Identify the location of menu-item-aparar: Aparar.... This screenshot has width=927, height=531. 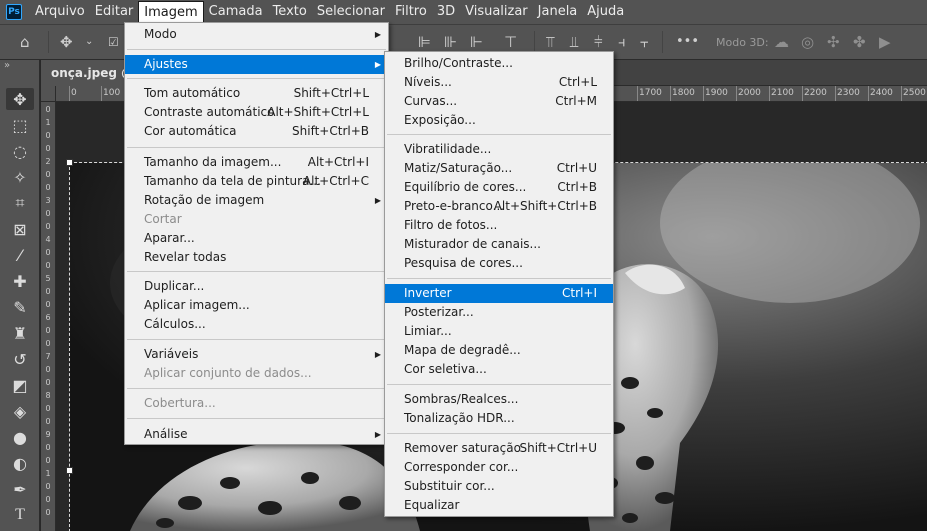
(256, 238).